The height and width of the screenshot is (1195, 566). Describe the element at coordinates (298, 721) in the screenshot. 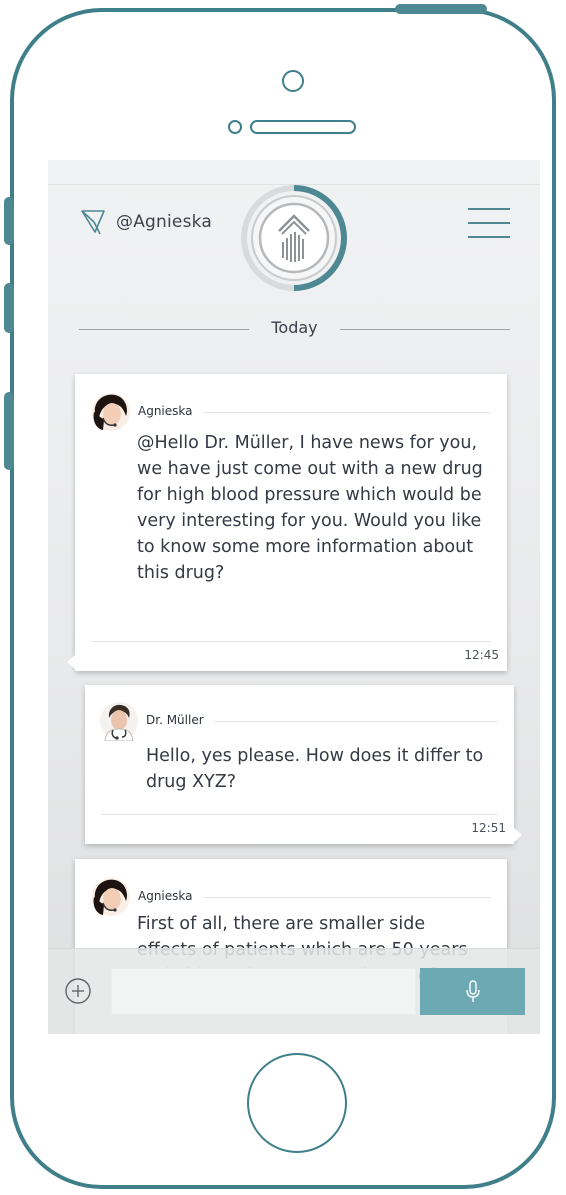

I see `message-header: Dr. Müller` at that location.